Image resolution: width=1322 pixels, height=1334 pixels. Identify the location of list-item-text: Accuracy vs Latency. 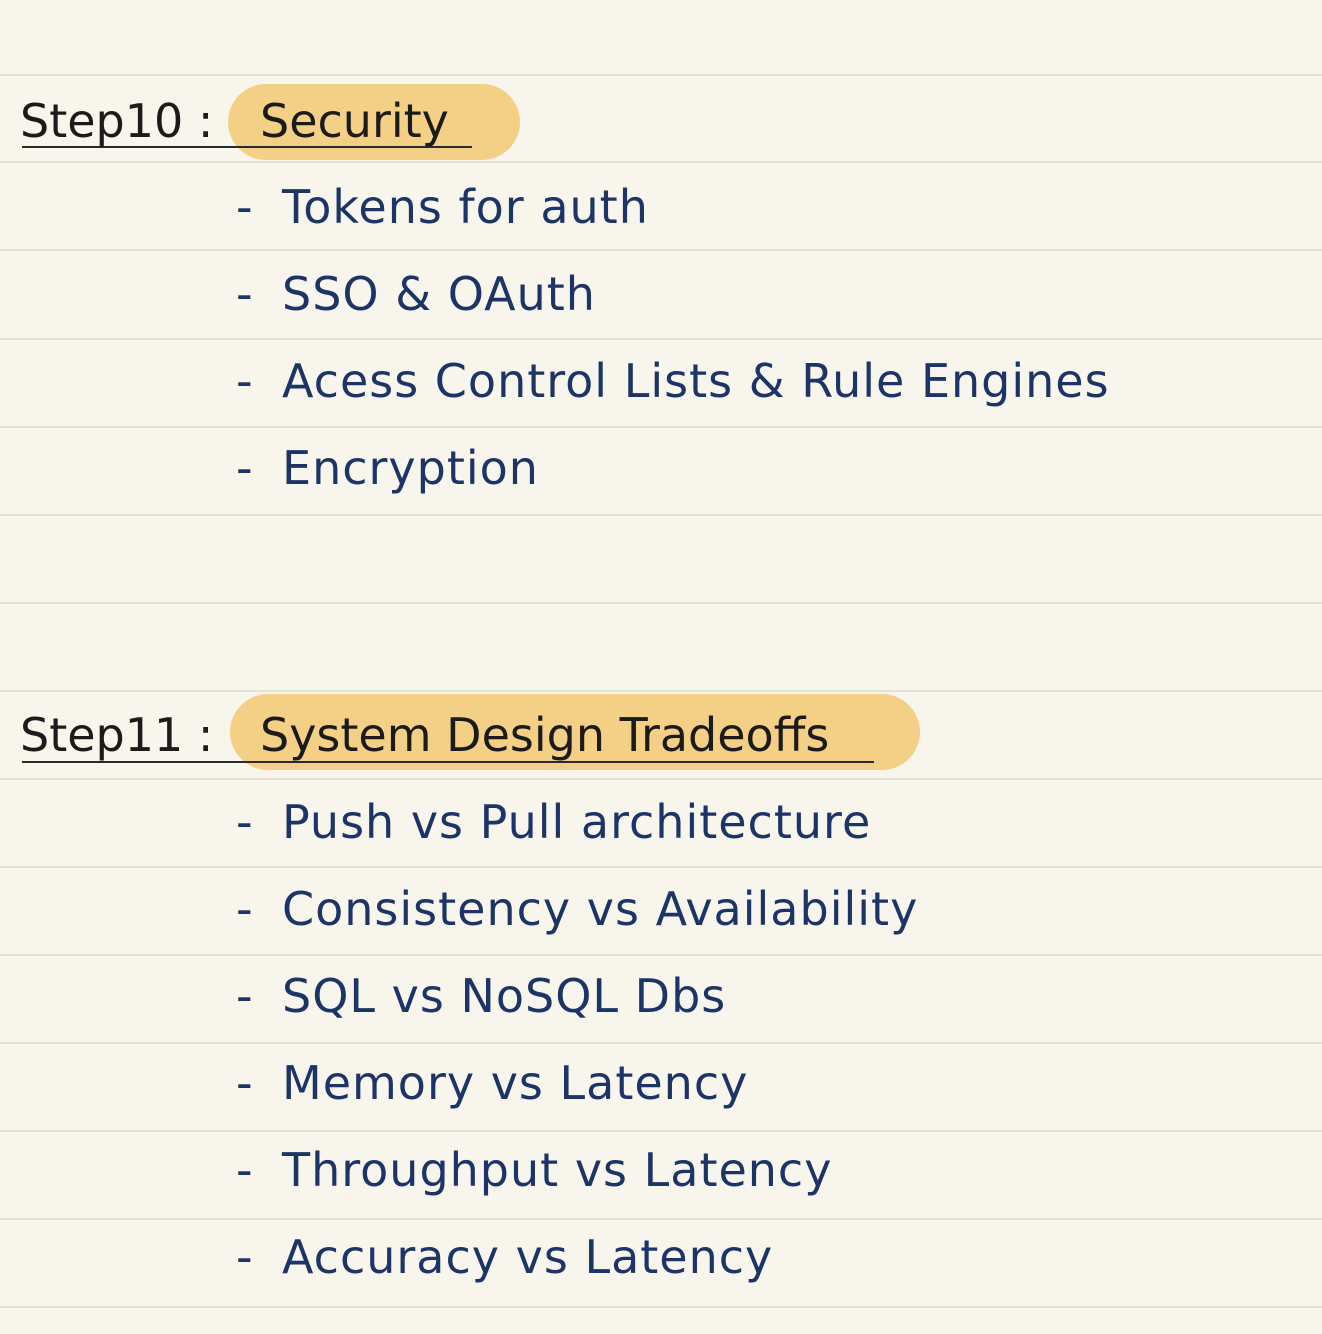
(528, 1257).